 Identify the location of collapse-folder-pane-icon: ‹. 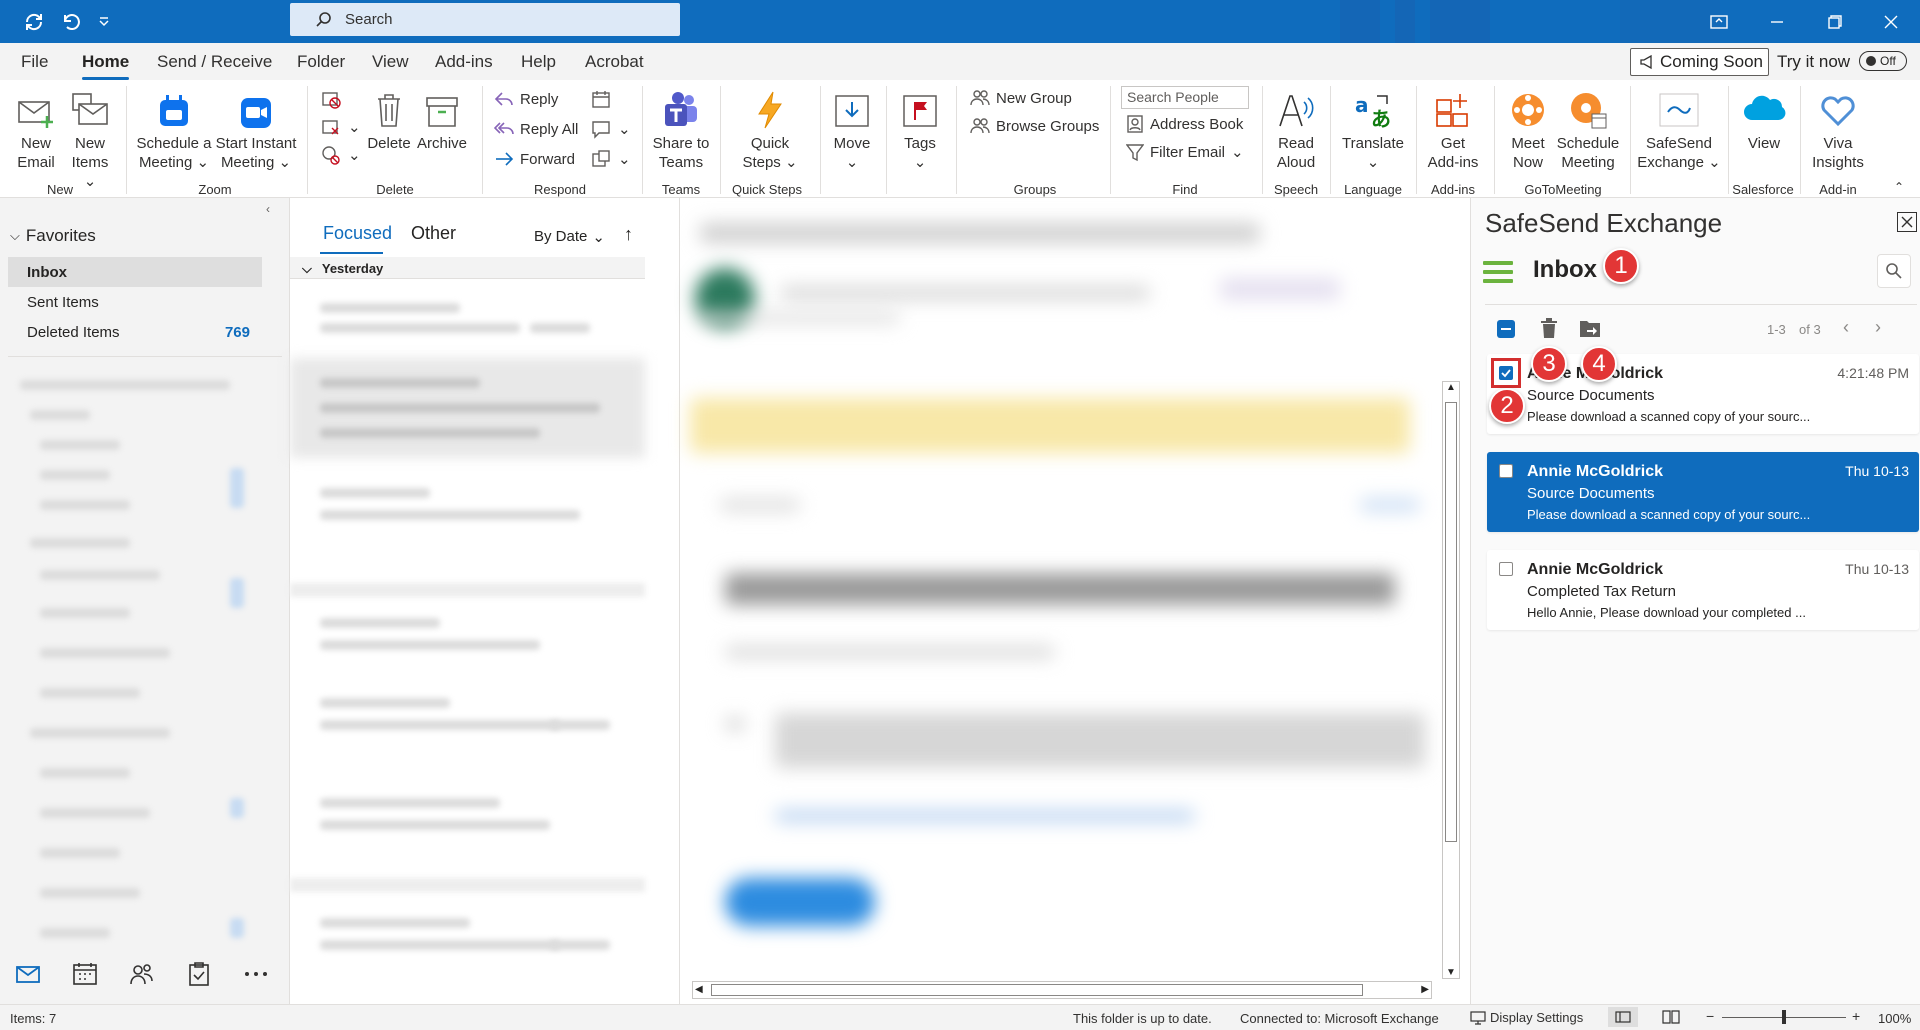
(268, 209).